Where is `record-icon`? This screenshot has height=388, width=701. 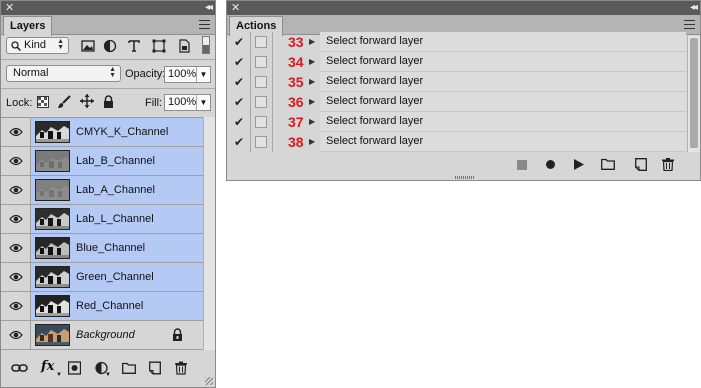 record-icon is located at coordinates (550, 164).